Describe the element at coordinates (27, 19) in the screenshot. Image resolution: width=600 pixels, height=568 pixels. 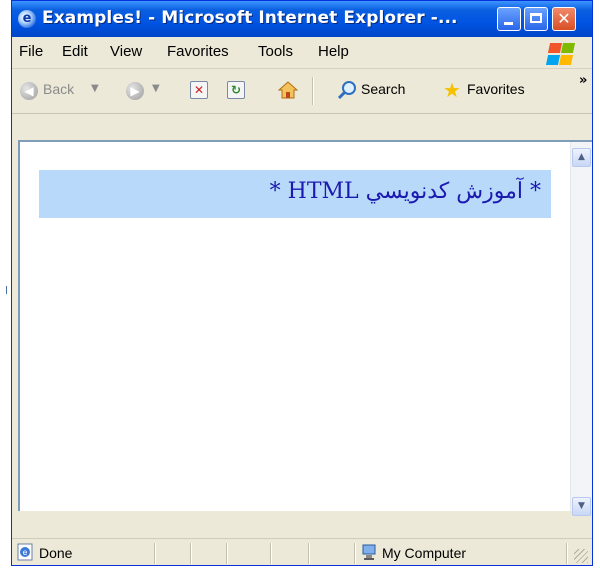
I see `ie-icon: e` at that location.